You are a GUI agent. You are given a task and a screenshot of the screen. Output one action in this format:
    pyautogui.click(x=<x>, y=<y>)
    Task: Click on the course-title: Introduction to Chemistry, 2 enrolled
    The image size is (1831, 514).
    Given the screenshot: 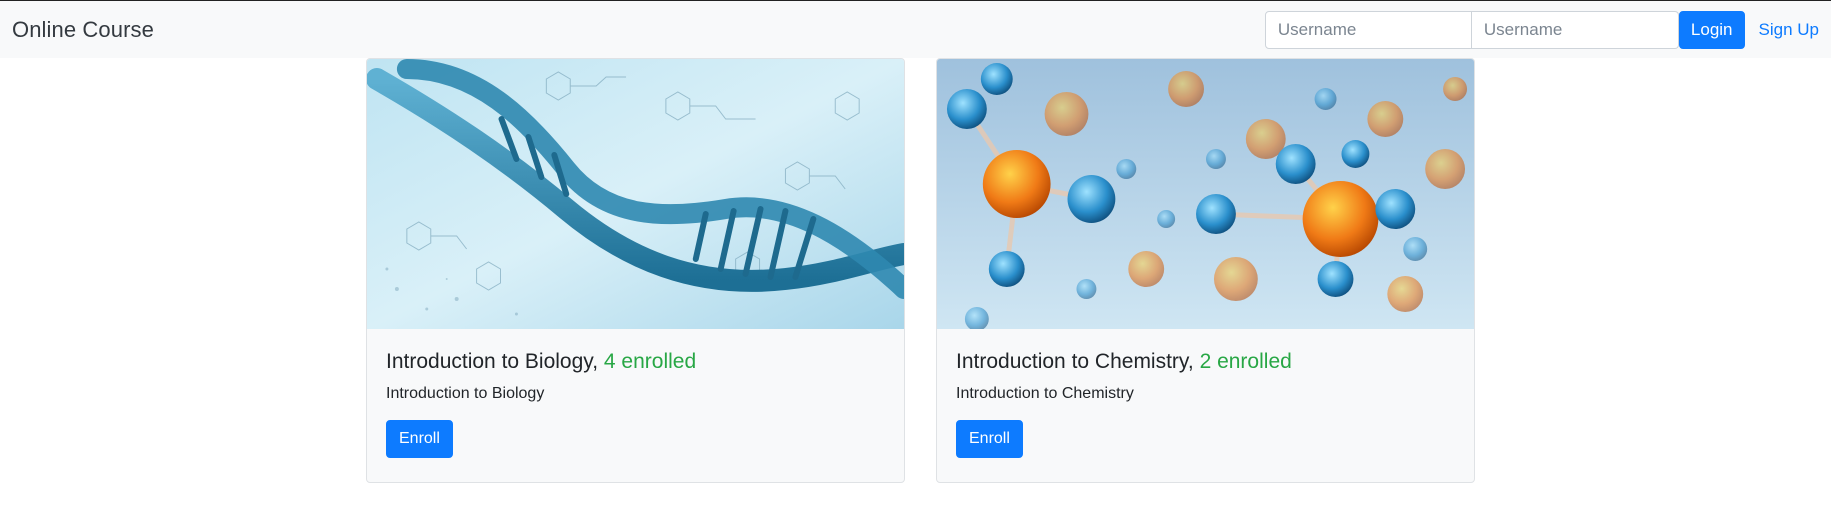 What is the action you would take?
    pyautogui.click(x=1205, y=362)
    